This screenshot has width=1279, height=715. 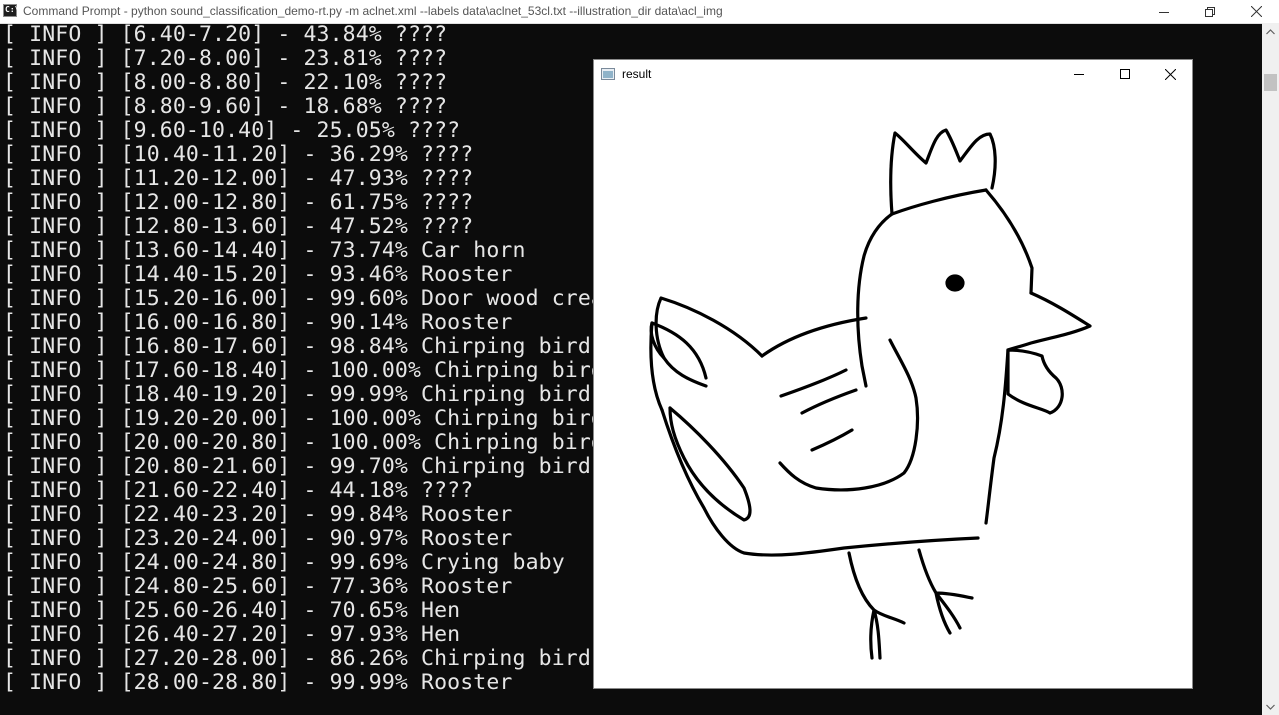 I want to click on console-line: [ INFO ] [7.20-8.00] - 23.81% ????, so click(x=225, y=58).